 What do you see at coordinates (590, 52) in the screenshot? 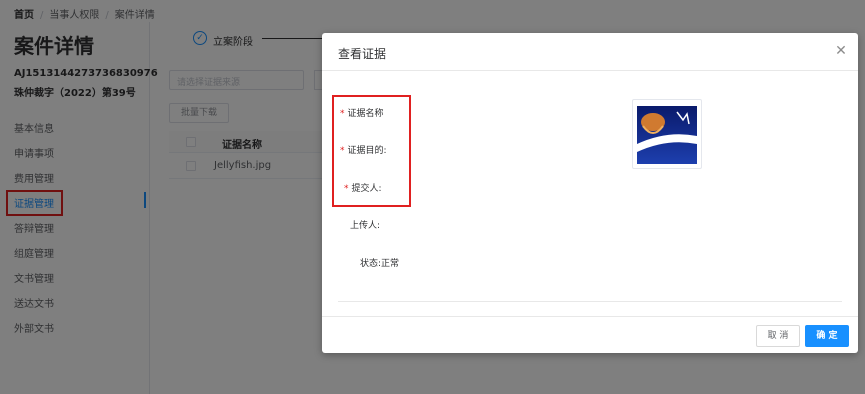
I see `dialog-header: 查看证据 ✕` at bounding box center [590, 52].